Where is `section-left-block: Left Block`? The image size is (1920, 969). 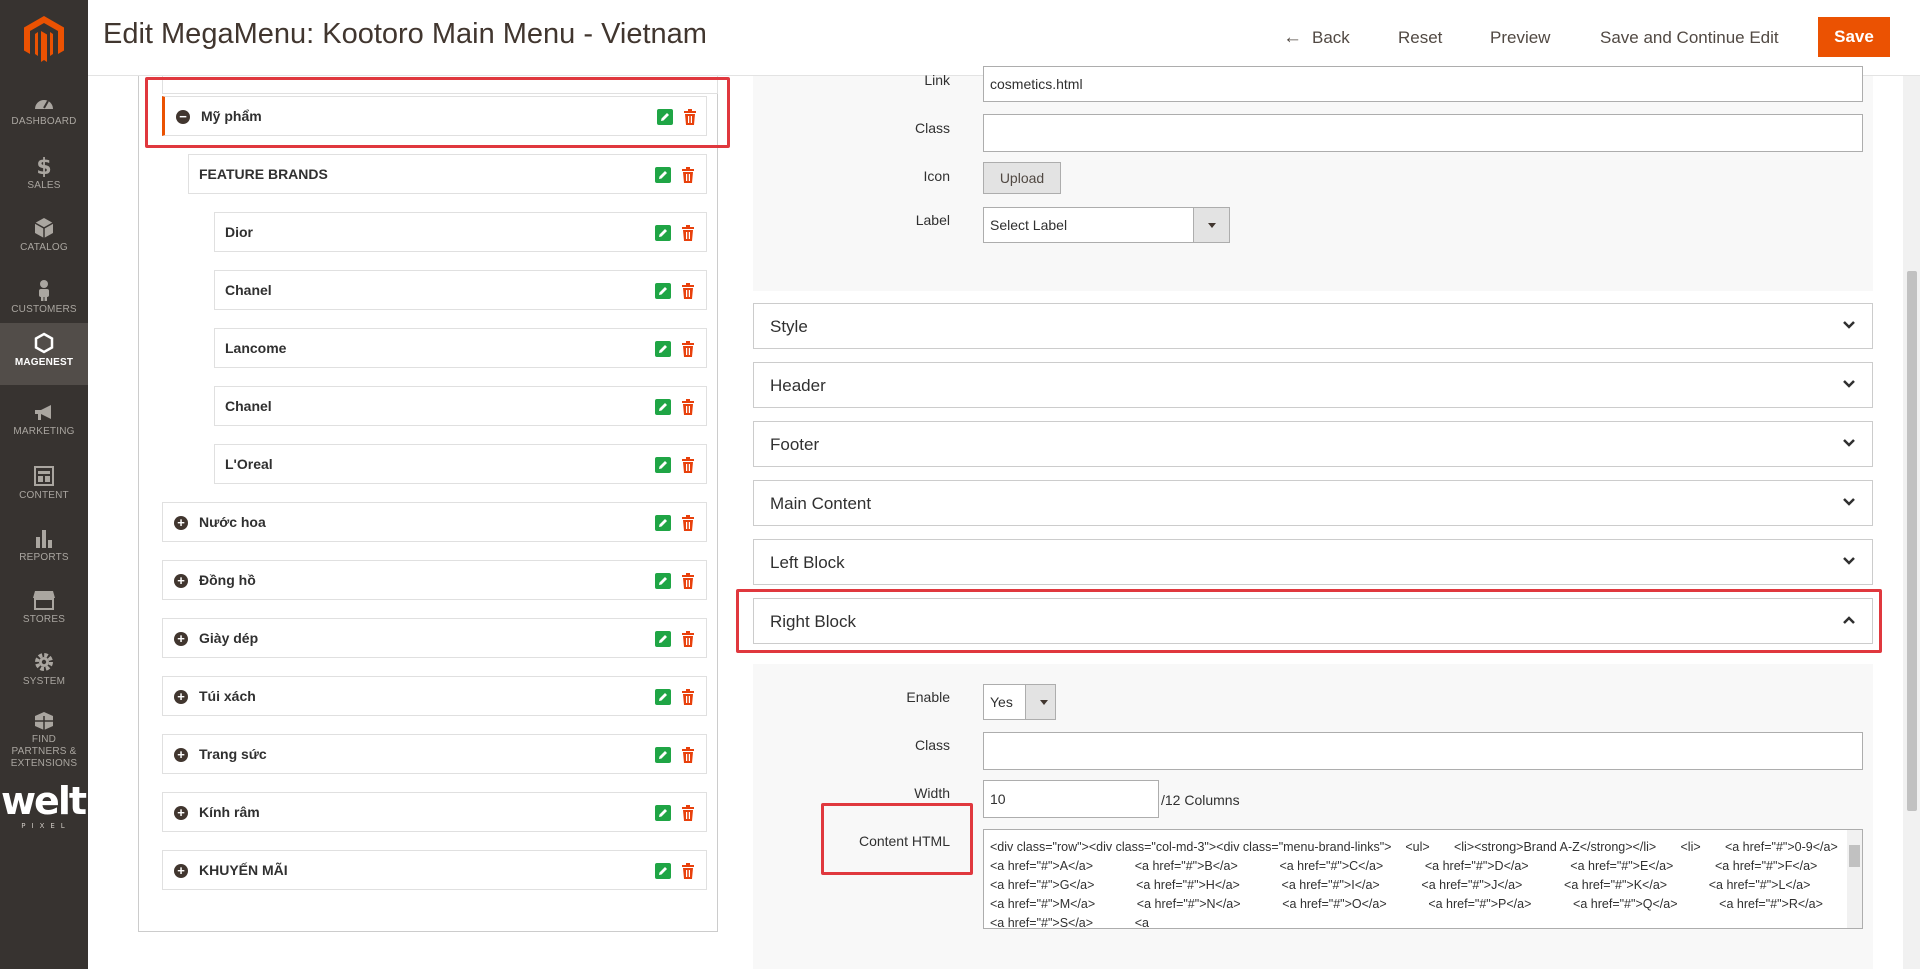
section-left-block: Left Block is located at coordinates (1313, 562).